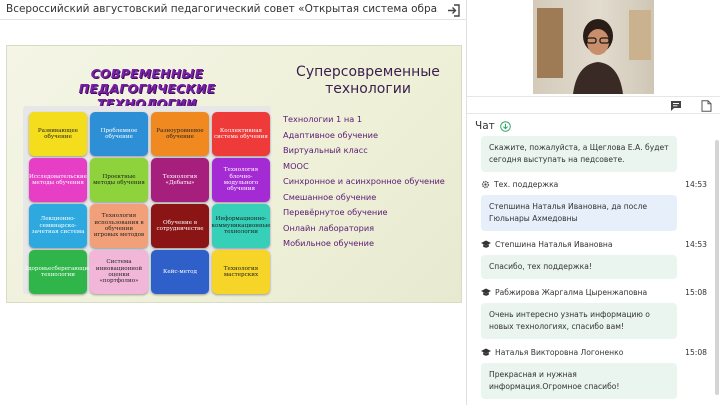 The width and height of the screenshot is (720, 405). I want to click on puzzle-piece: Система инновационной оценки «портфолио», so click(119, 272).